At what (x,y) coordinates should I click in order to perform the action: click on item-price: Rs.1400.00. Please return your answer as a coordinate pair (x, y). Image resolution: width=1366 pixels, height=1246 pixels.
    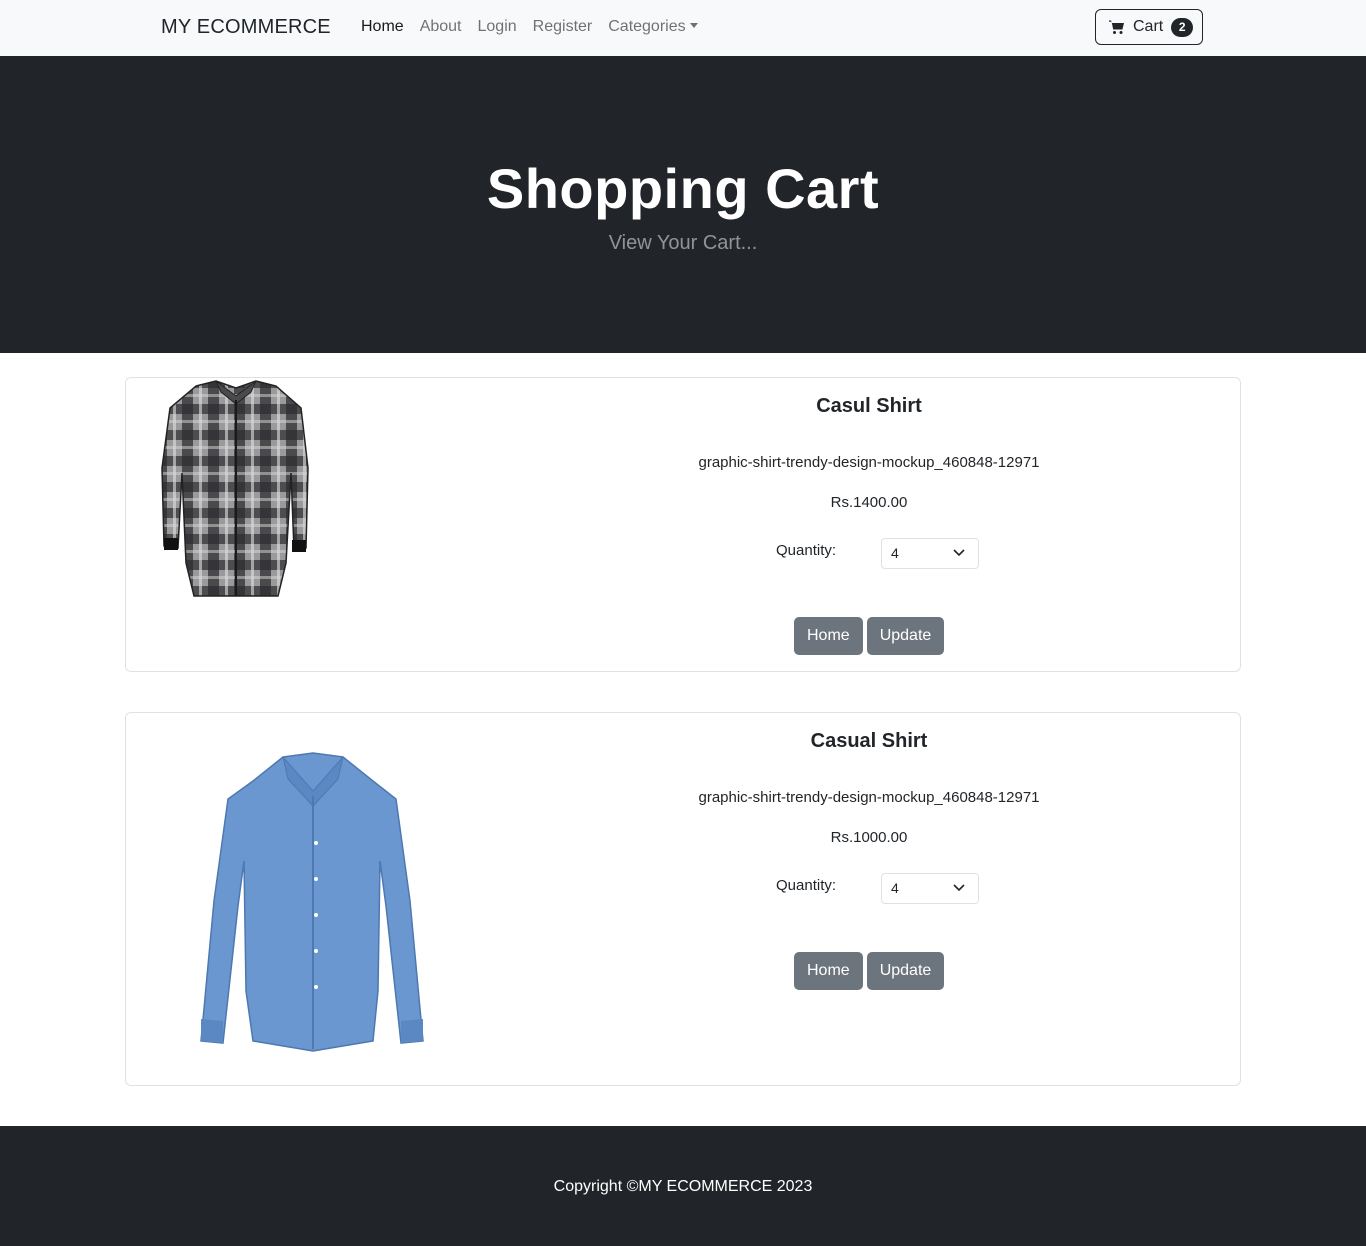
    Looking at the image, I should click on (869, 502).